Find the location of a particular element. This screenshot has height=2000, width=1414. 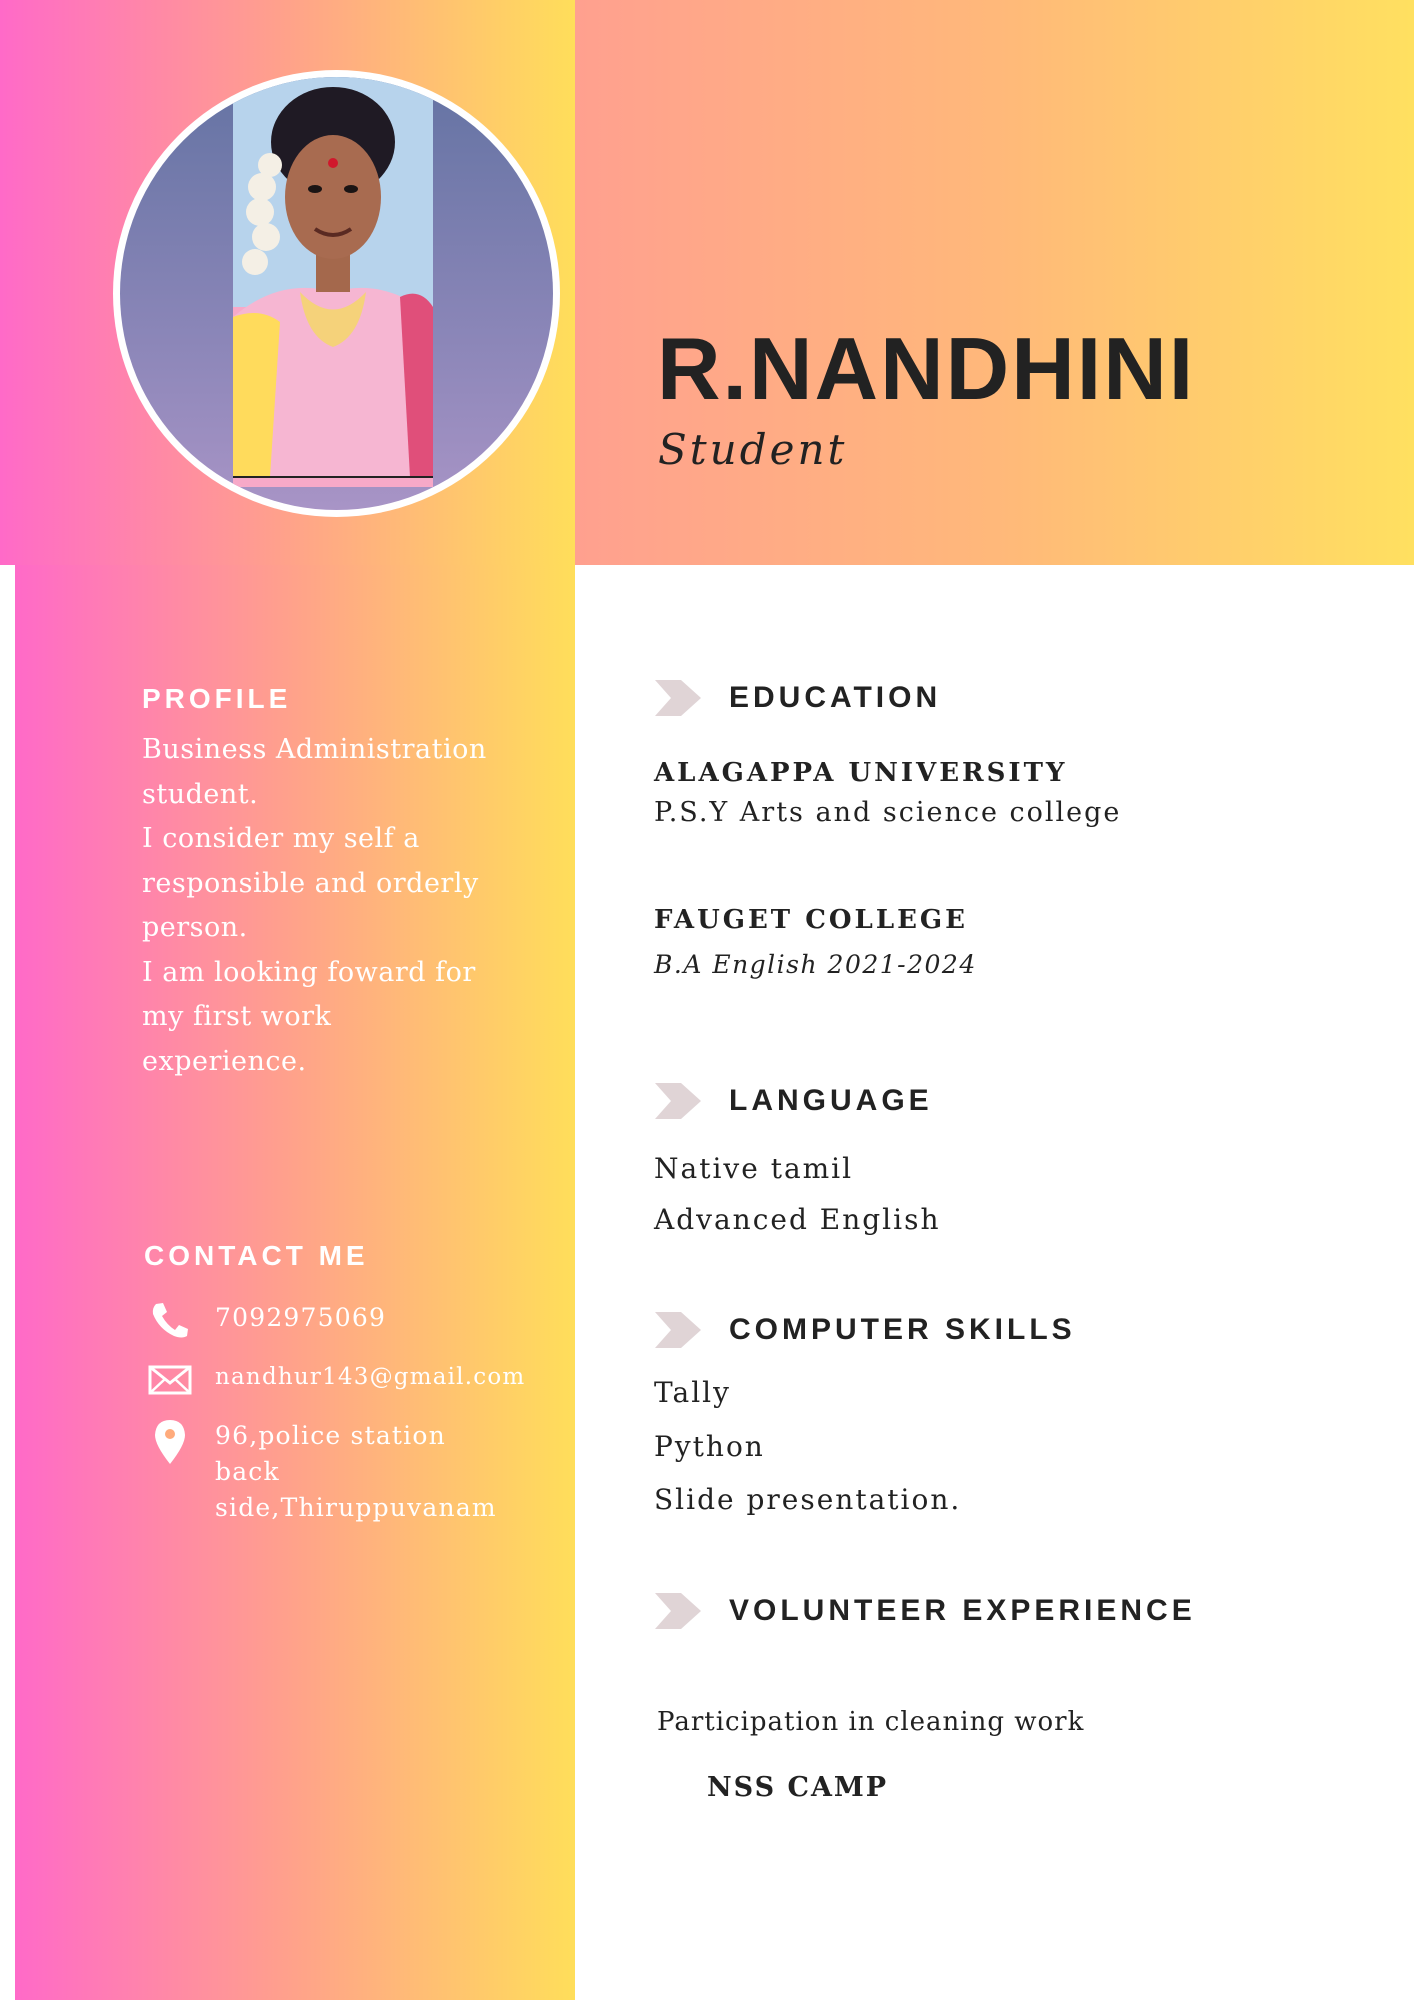

profile-line: person. is located at coordinates (195, 927).